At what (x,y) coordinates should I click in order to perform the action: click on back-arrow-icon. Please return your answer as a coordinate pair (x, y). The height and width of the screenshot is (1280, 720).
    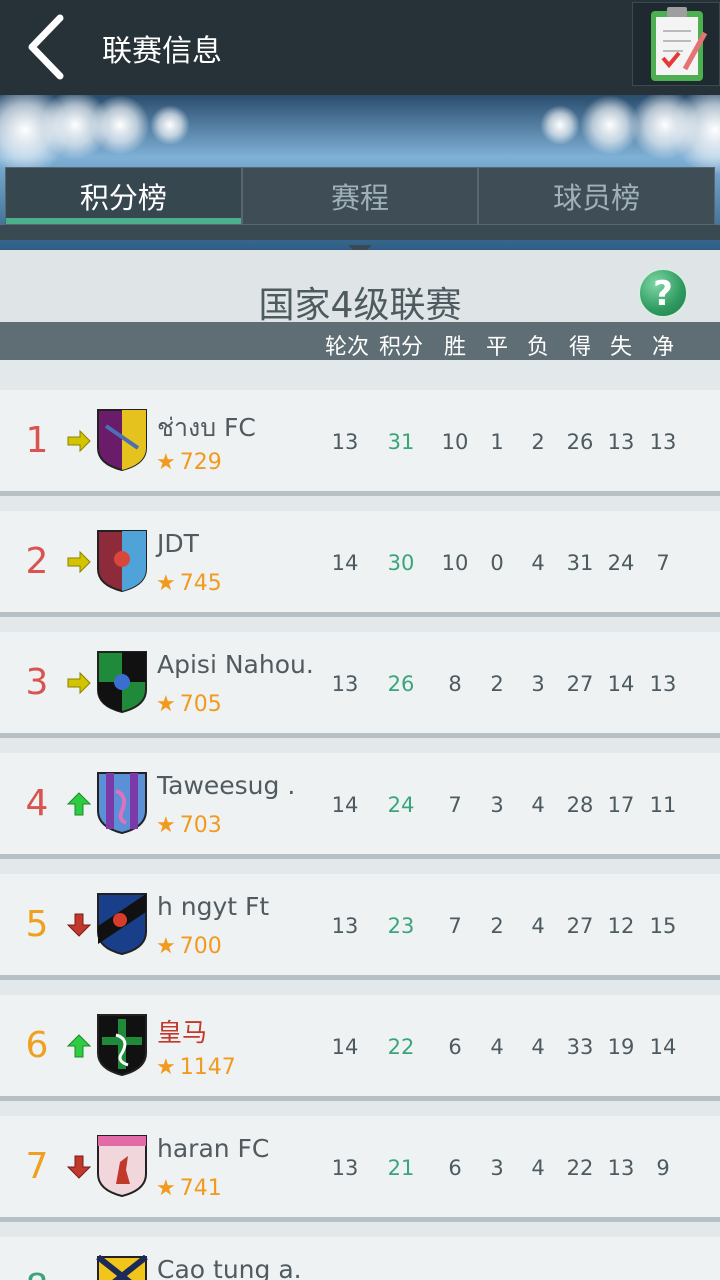
    Looking at the image, I should click on (47, 47).